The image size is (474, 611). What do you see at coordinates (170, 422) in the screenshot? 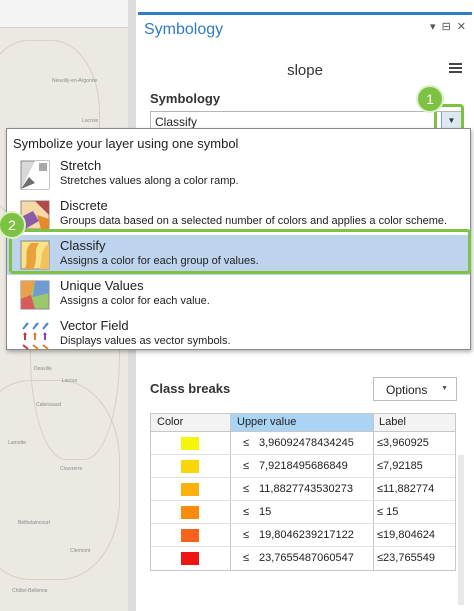
I see `column-header-color: Color` at bounding box center [170, 422].